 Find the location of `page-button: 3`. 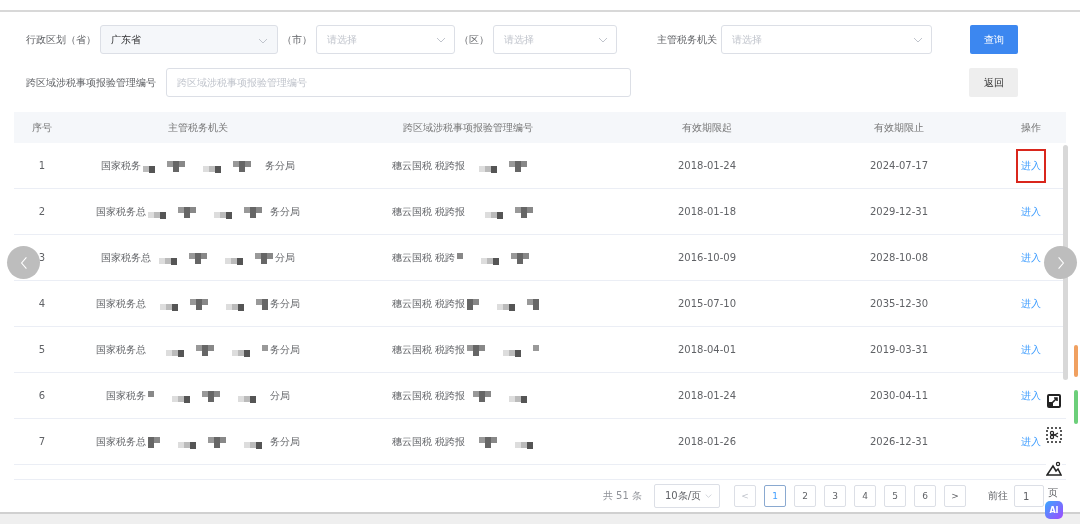

page-button: 3 is located at coordinates (835, 496).